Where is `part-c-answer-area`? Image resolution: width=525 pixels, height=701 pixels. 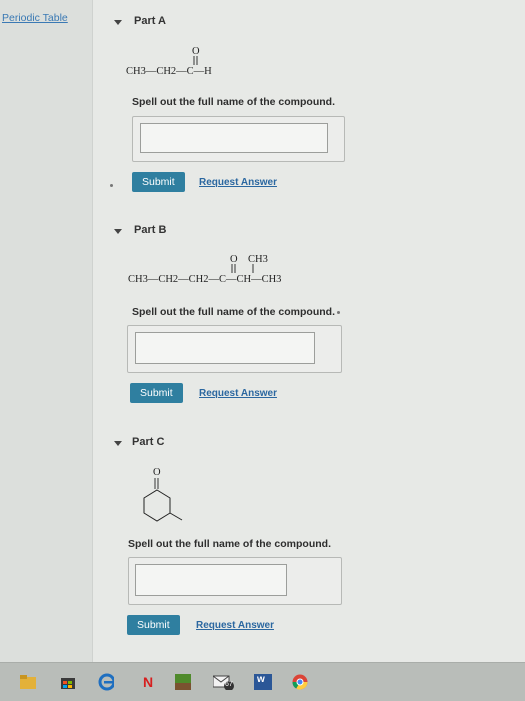
part-c-answer-area is located at coordinates (235, 581).